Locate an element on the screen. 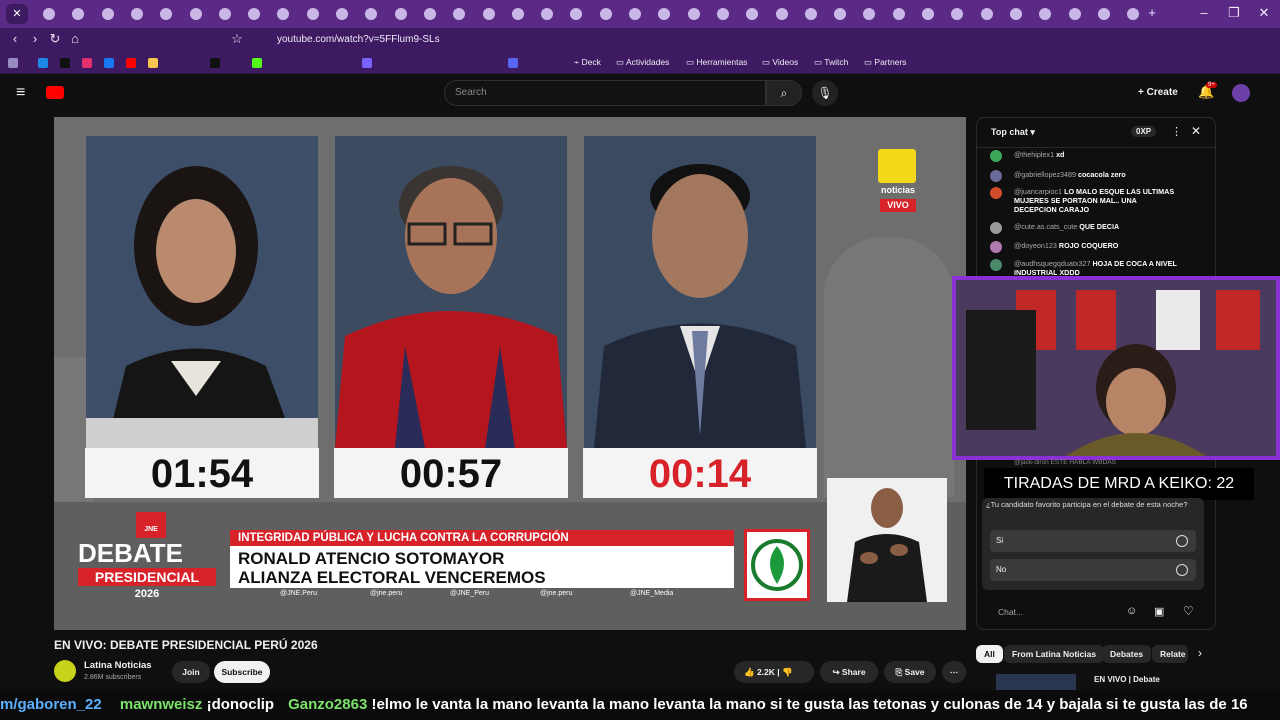 This screenshot has height=720, width=1280. bookmark-folder-actividades: ▭ Actividades is located at coordinates (642, 62).